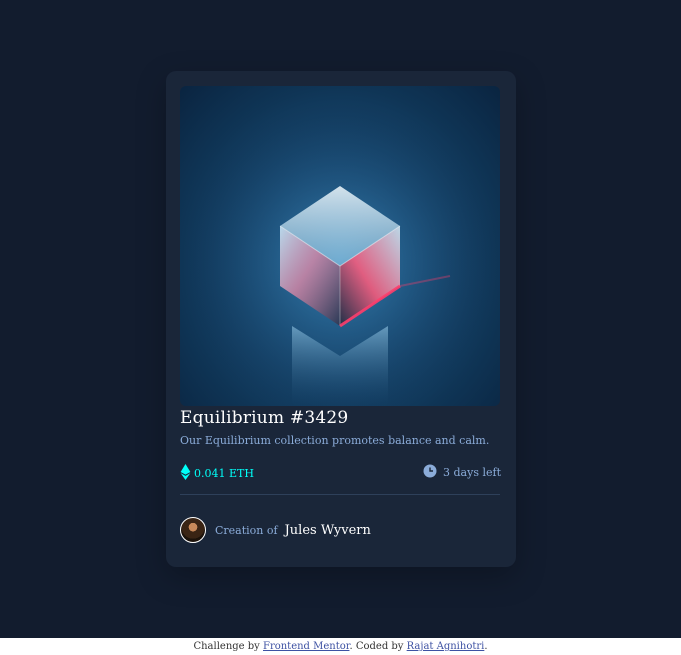 This screenshot has width=681, height=655. I want to click on ethereum-icon, so click(185, 473).